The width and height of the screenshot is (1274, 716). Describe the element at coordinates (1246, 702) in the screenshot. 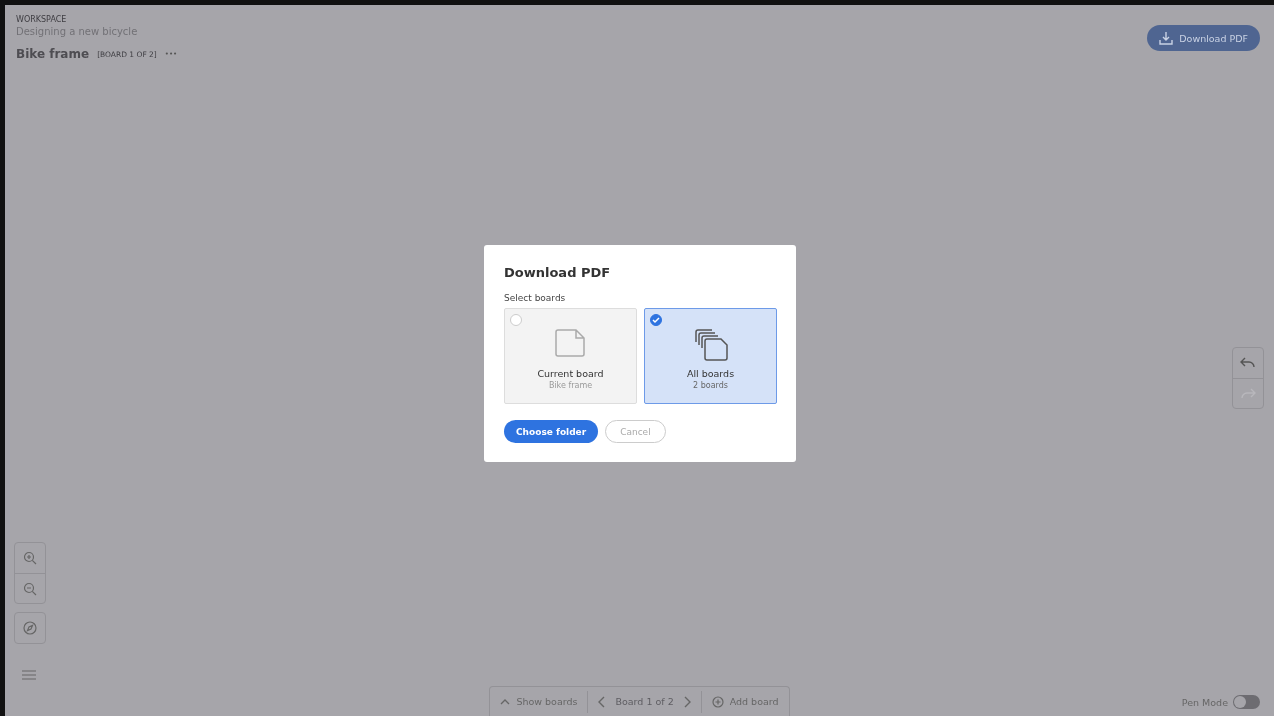

I see `pen-mode-toggle` at that location.